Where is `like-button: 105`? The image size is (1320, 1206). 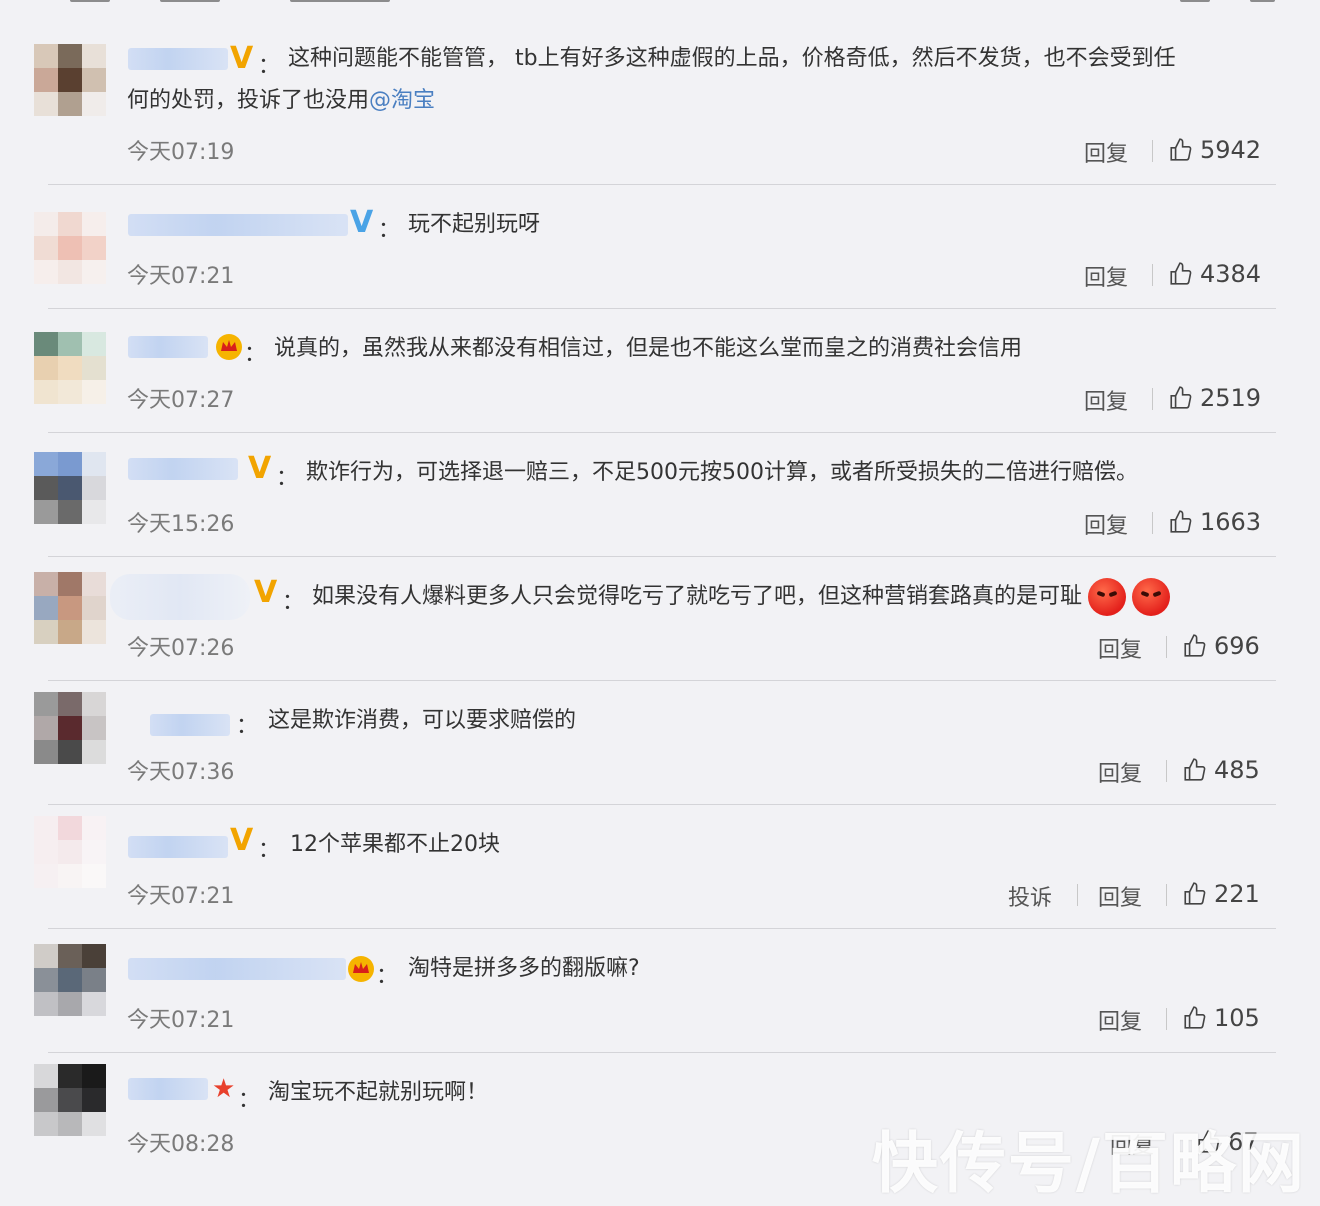 like-button: 105 is located at coordinates (1221, 1018).